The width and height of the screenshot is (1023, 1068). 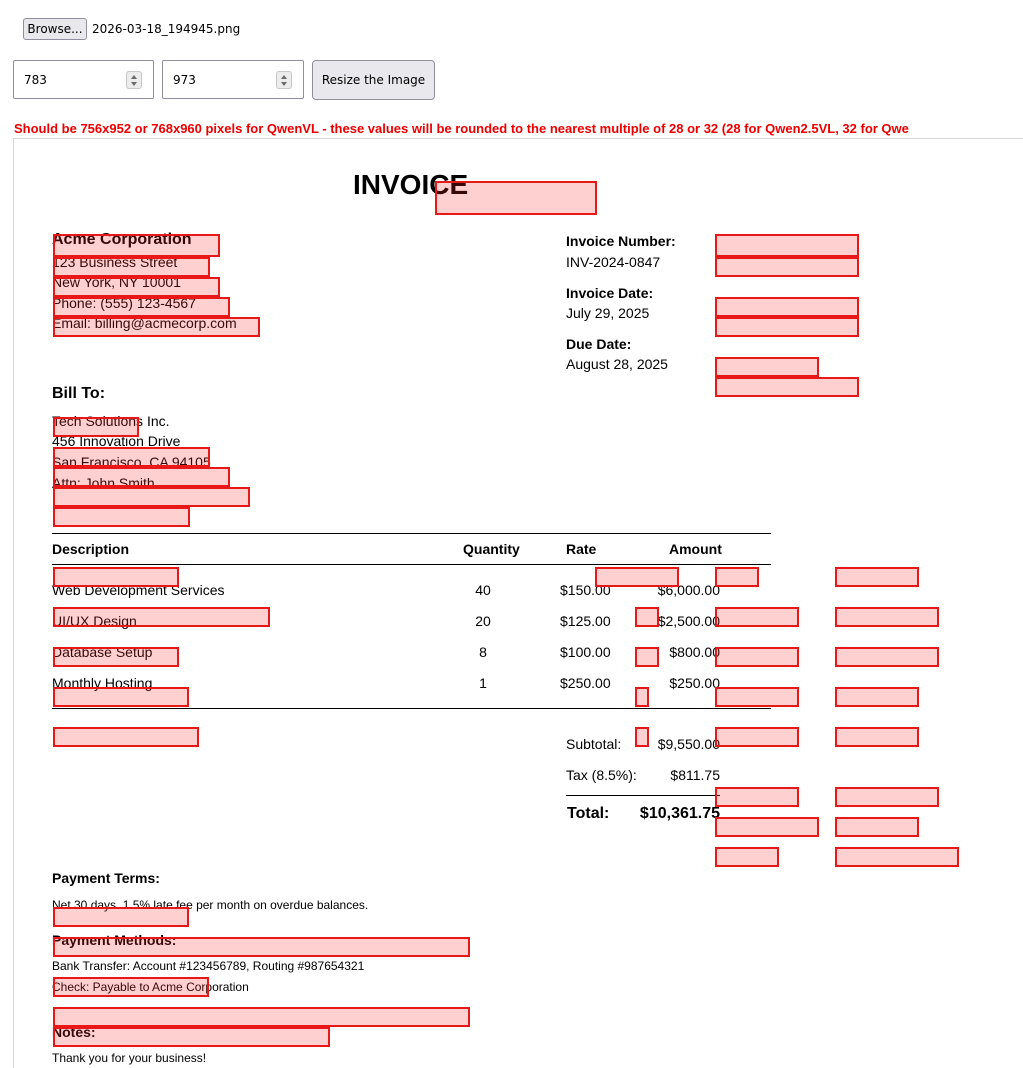 I want to click on col-header-quantity: Quantity, so click(x=491, y=549).